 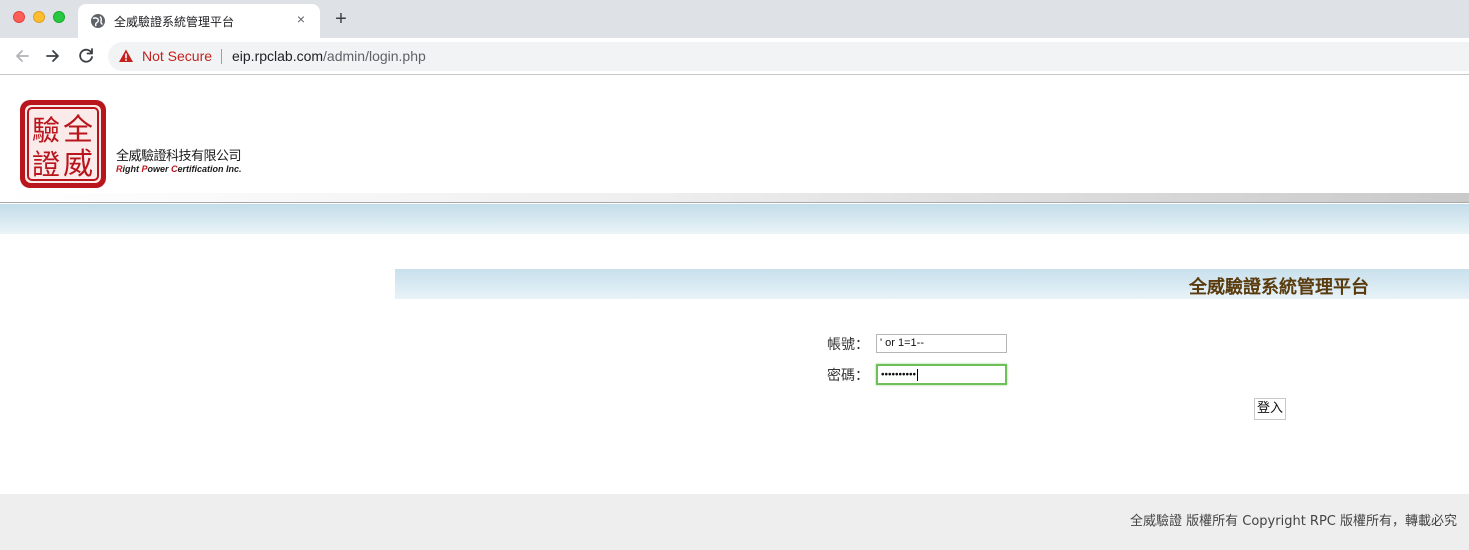 I want to click on address-separator, so click(x=221, y=56).